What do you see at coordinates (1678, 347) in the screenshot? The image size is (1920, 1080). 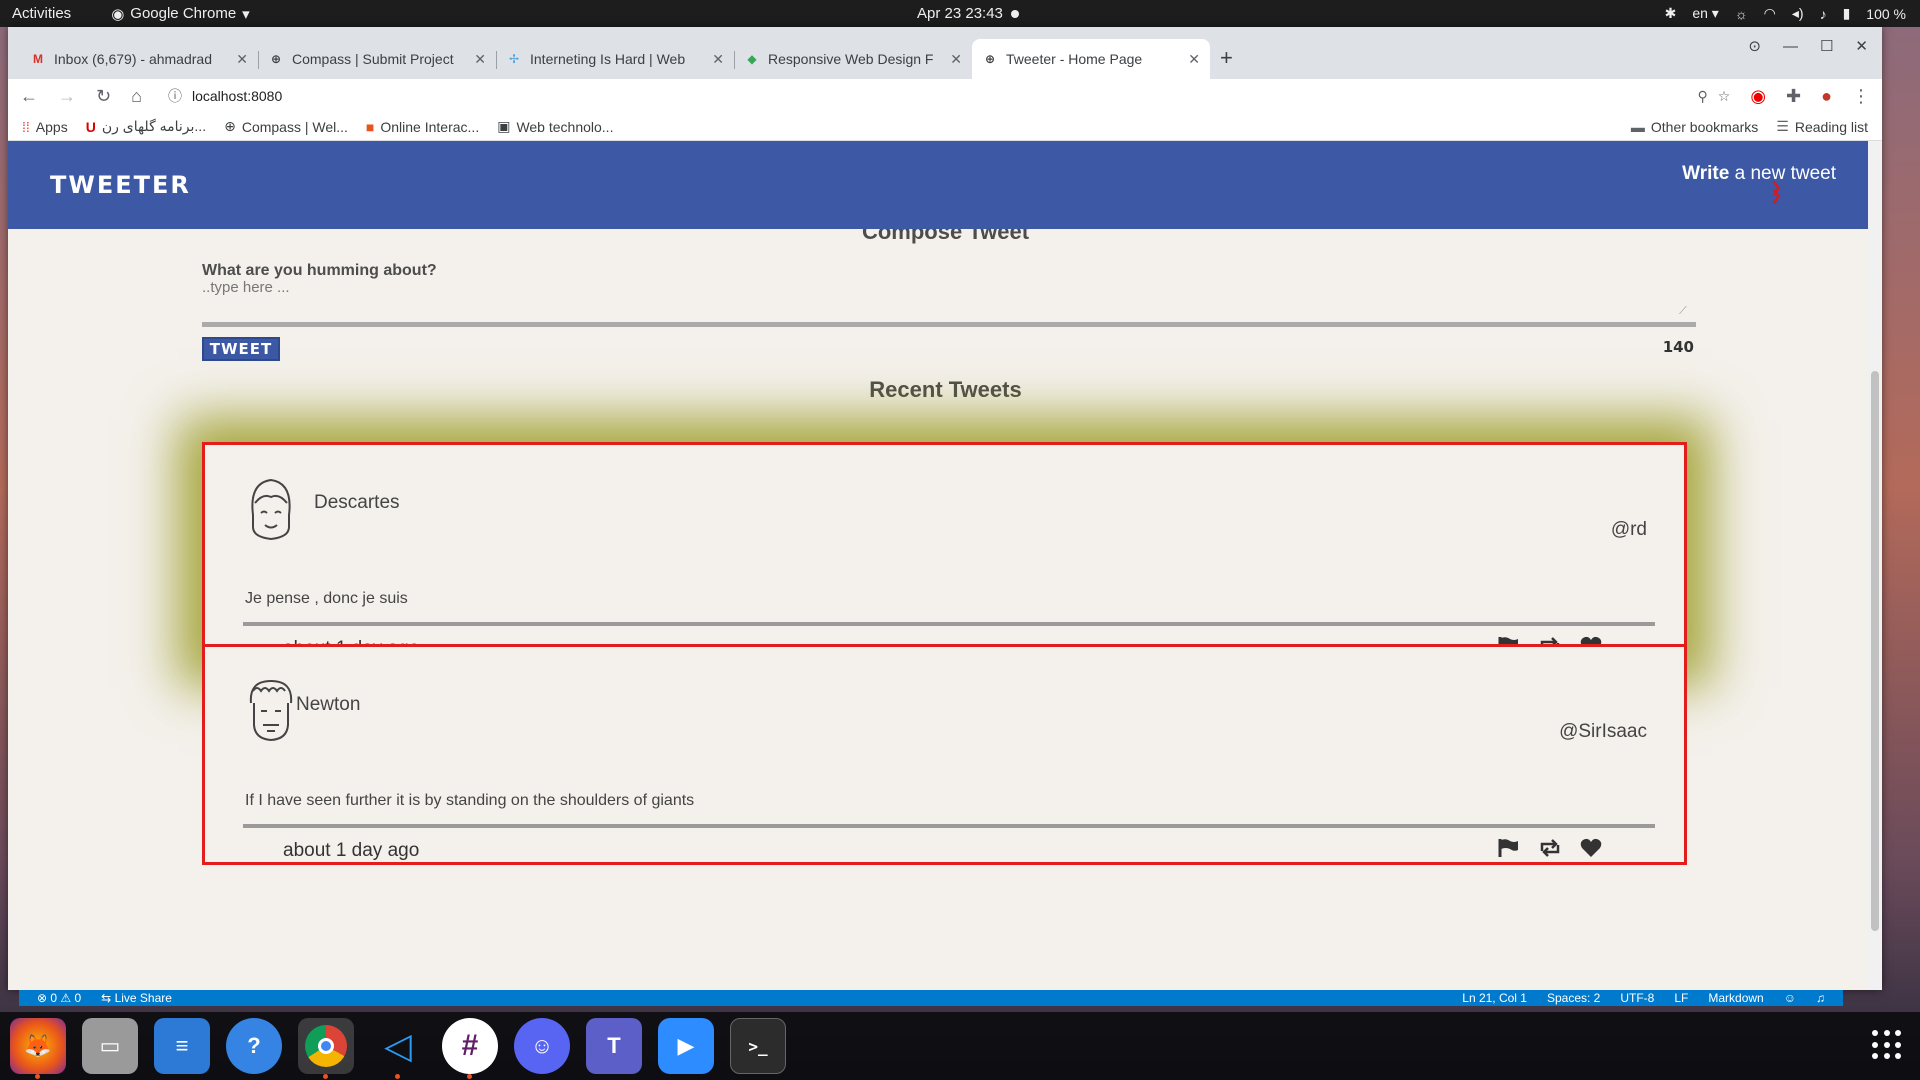 I see `character-counter: 140` at bounding box center [1678, 347].